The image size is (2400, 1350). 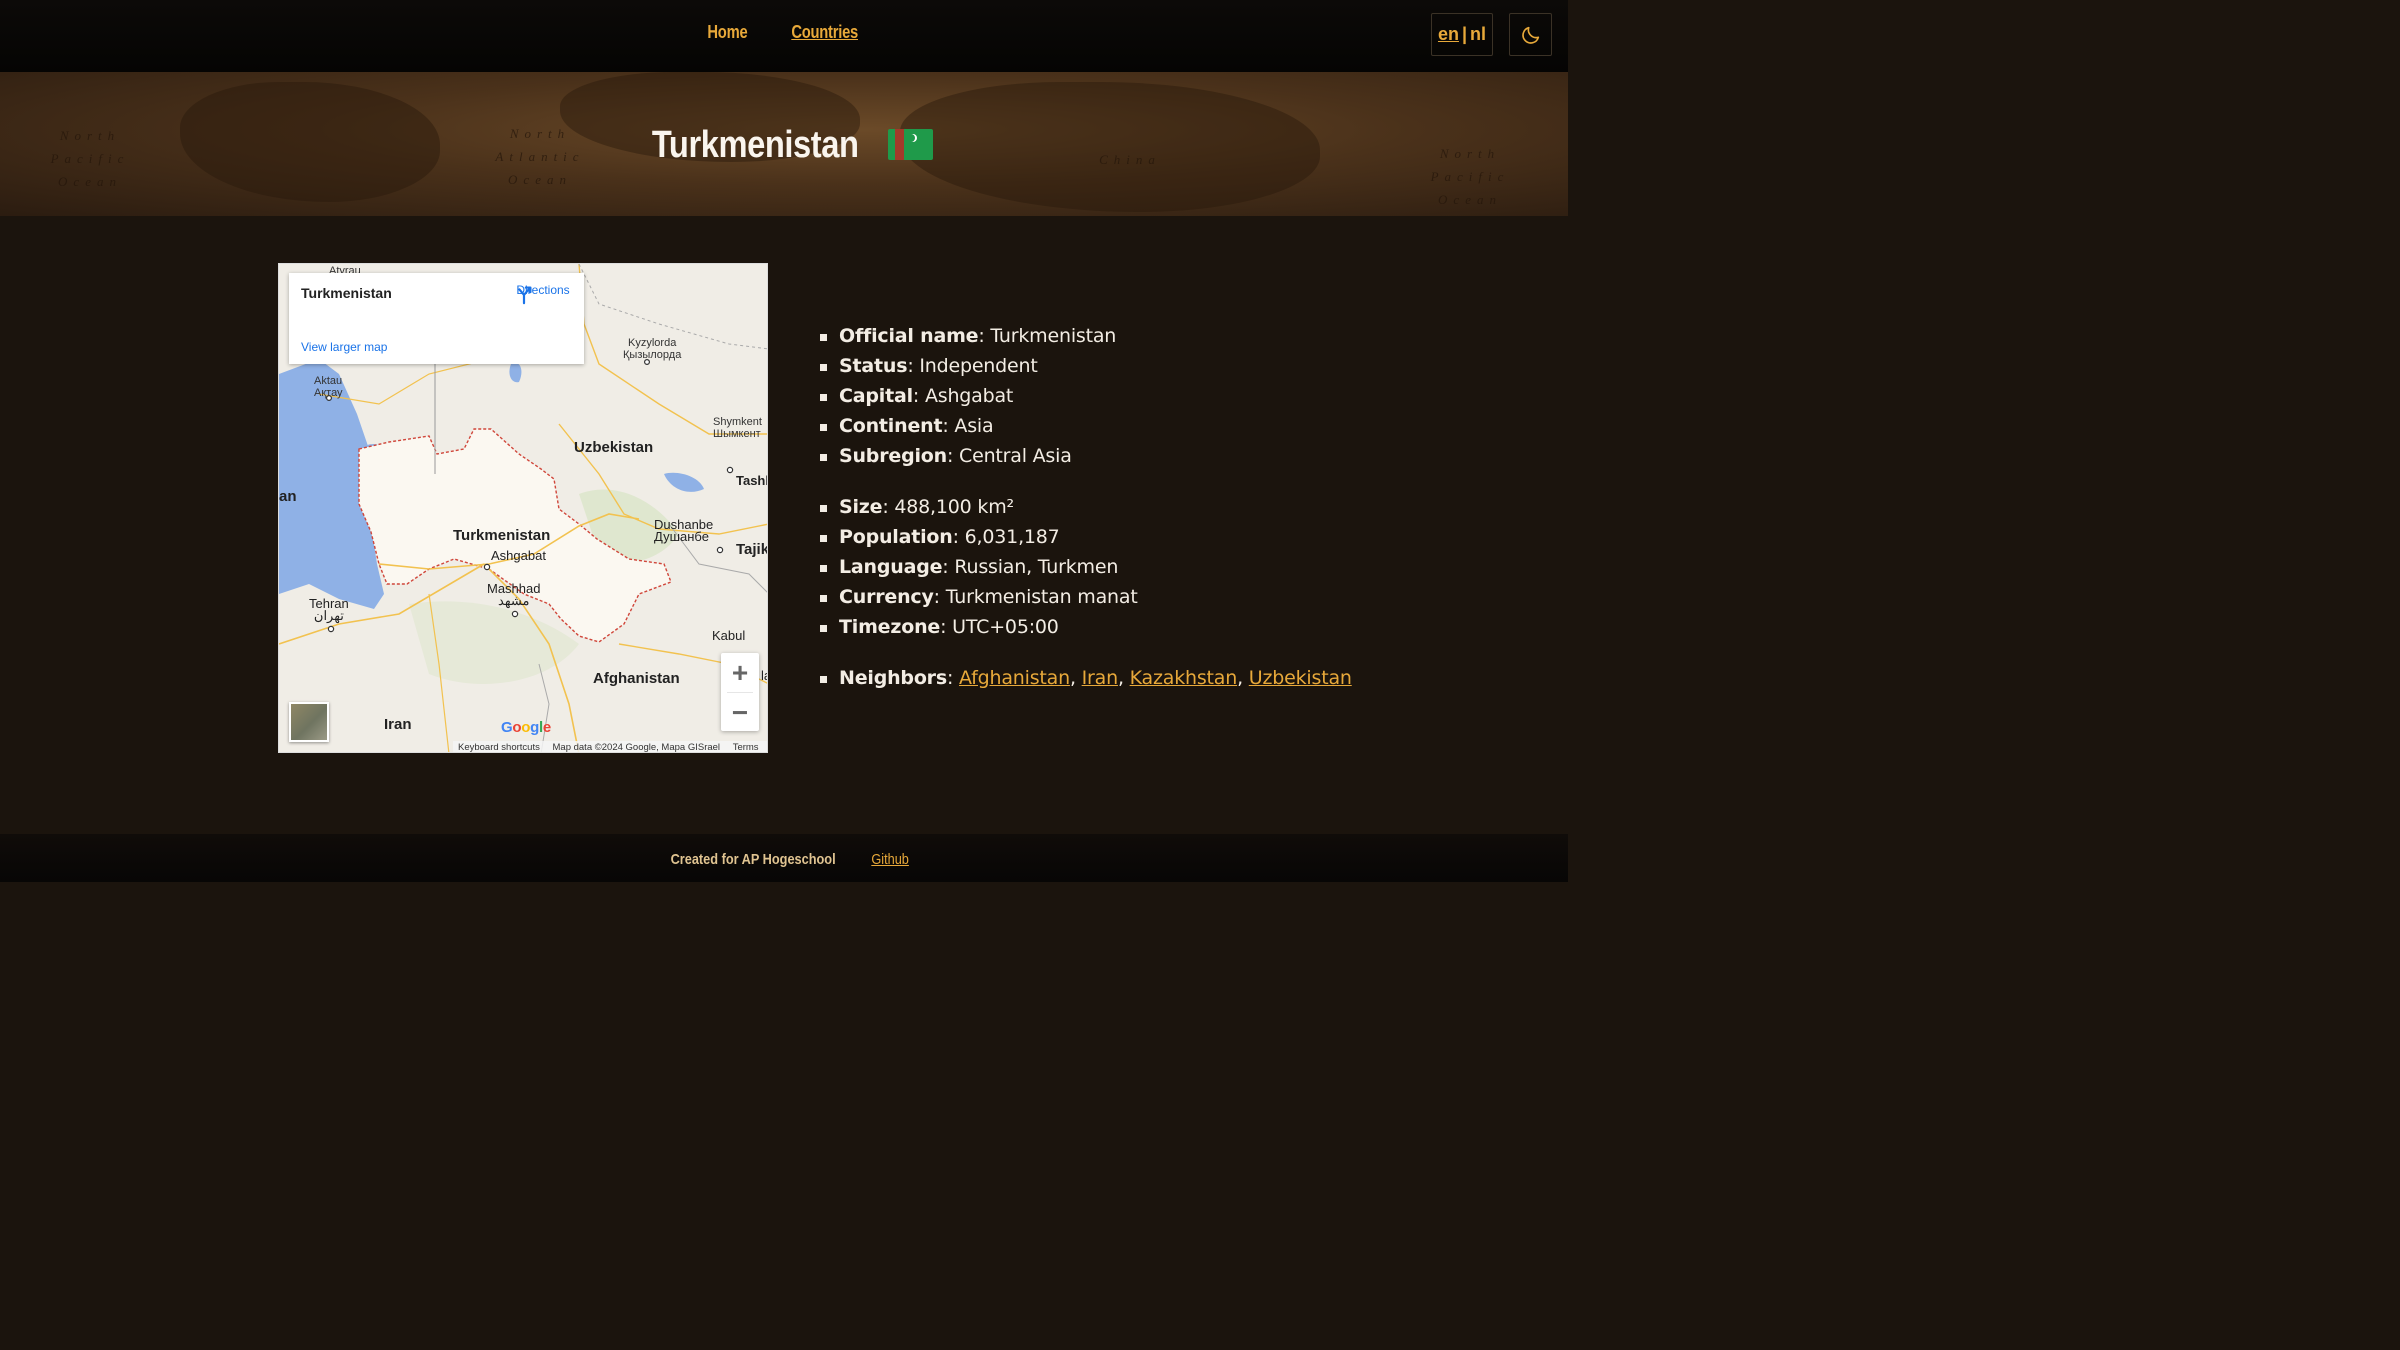 What do you see at coordinates (1086, 429) in the screenshot?
I see `fact-continent: Continent: Asia` at bounding box center [1086, 429].